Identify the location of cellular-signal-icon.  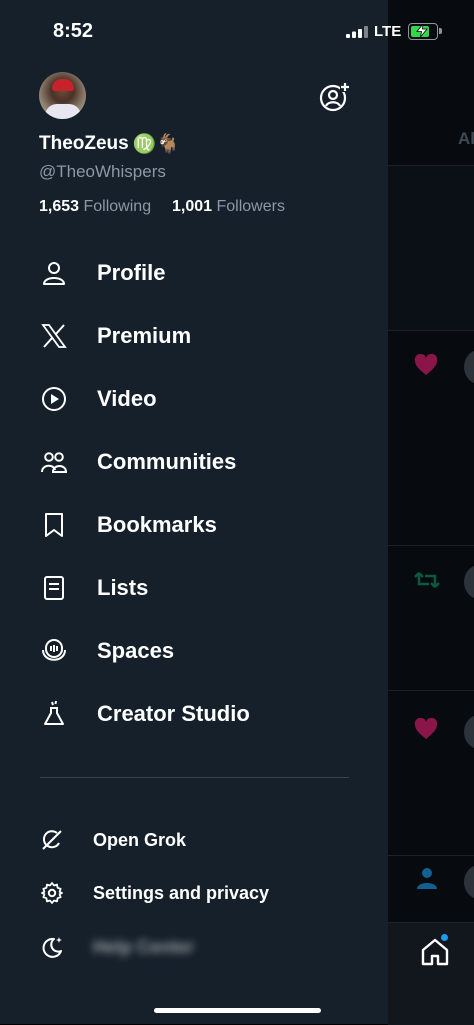
(357, 32).